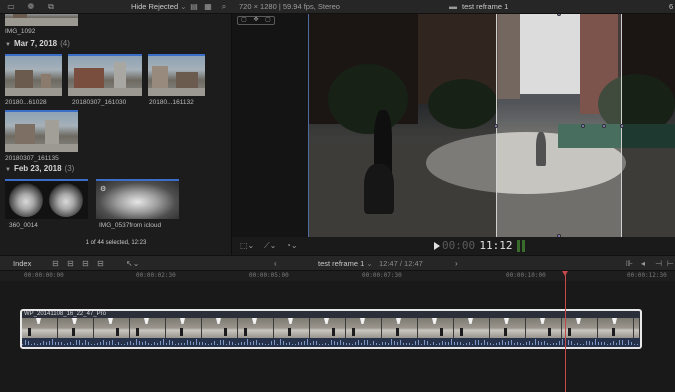 The width and height of the screenshot is (675, 392). I want to click on connect-clip-icon: ⊟, so click(55, 263).